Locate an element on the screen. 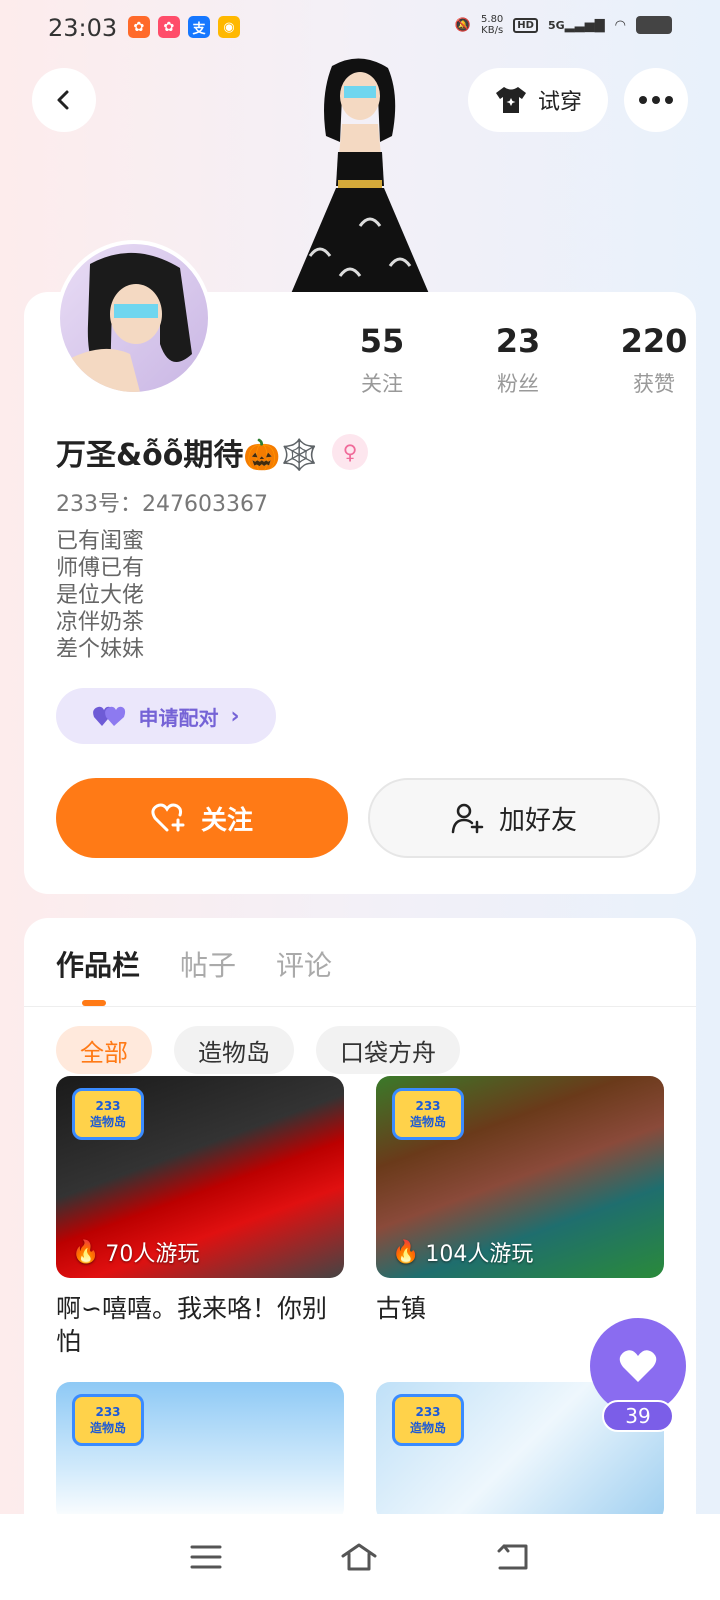  alipay-icon: 支 is located at coordinates (199, 27).